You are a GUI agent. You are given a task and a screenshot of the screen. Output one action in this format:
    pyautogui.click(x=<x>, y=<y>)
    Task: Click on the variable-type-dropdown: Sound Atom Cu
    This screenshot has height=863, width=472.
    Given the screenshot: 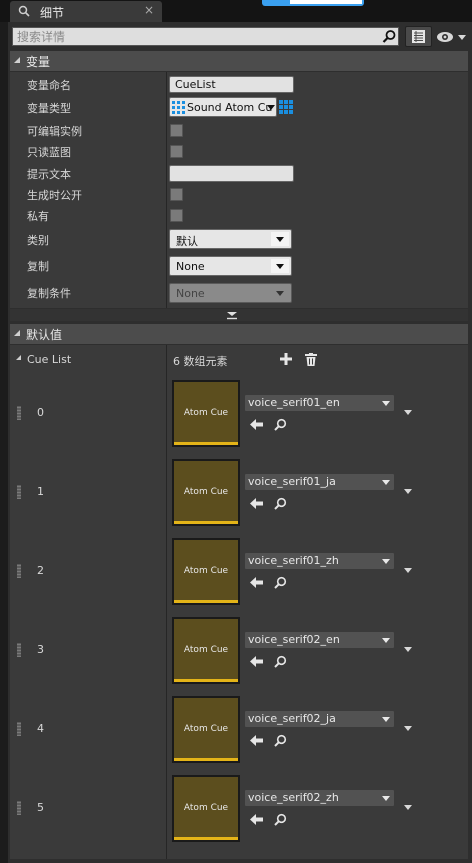 What is the action you would take?
    pyautogui.click(x=223, y=107)
    